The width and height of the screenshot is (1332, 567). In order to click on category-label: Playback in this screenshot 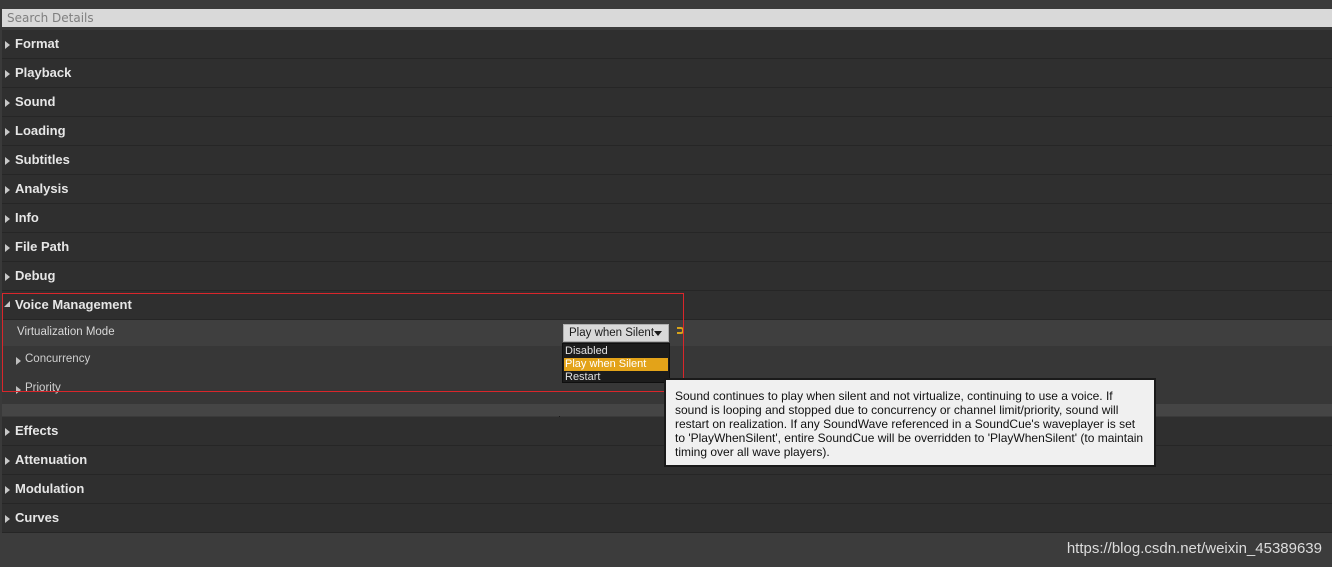, I will do `click(43, 72)`.